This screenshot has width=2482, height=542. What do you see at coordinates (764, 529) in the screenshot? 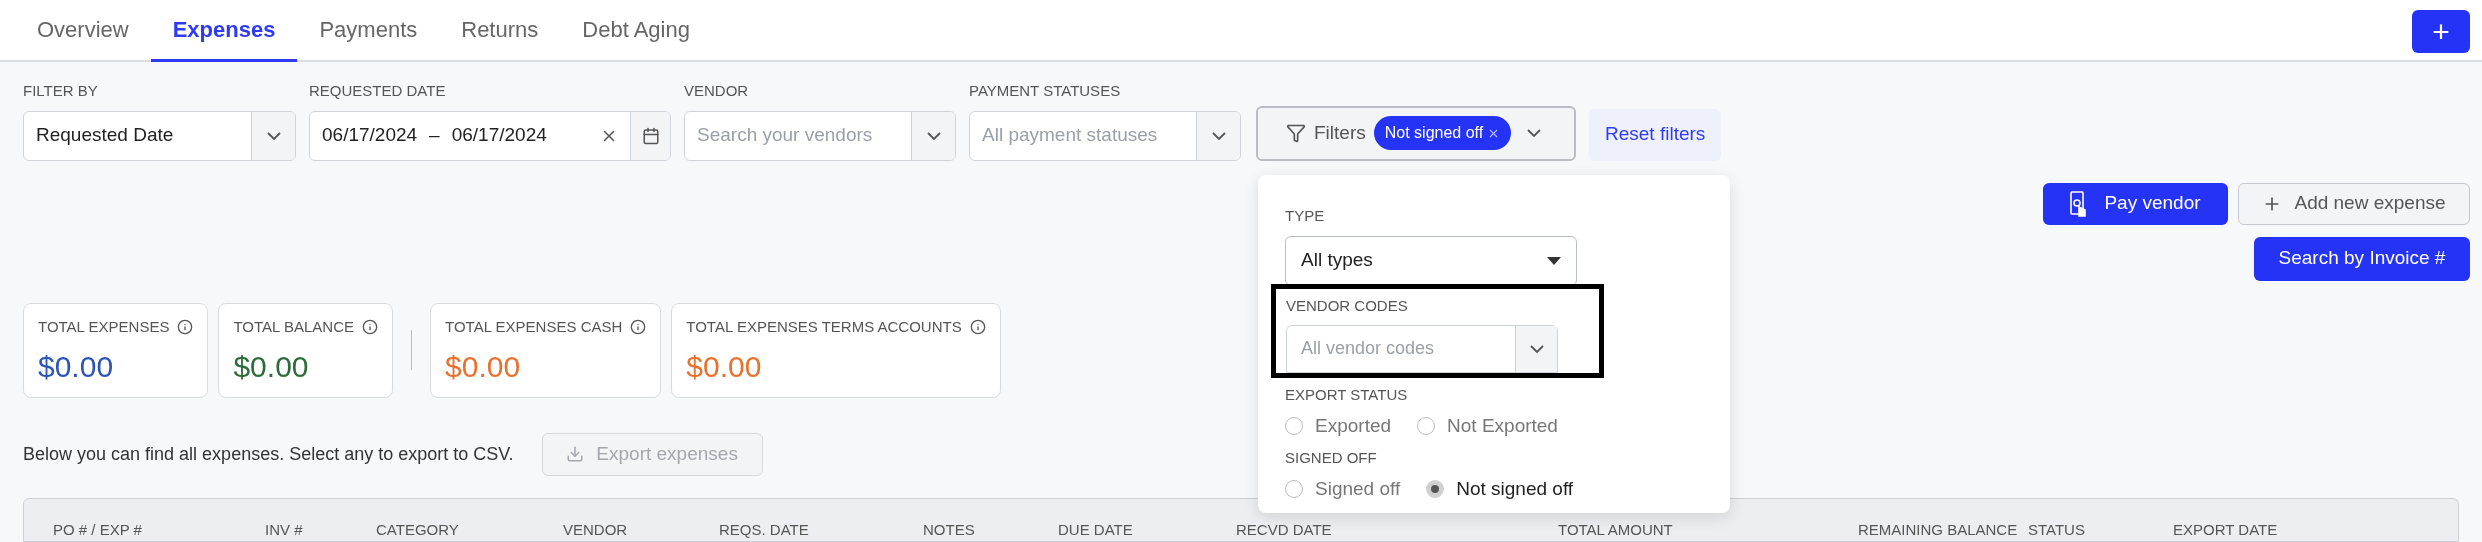
I see `column-header: REQS. DATE` at bounding box center [764, 529].